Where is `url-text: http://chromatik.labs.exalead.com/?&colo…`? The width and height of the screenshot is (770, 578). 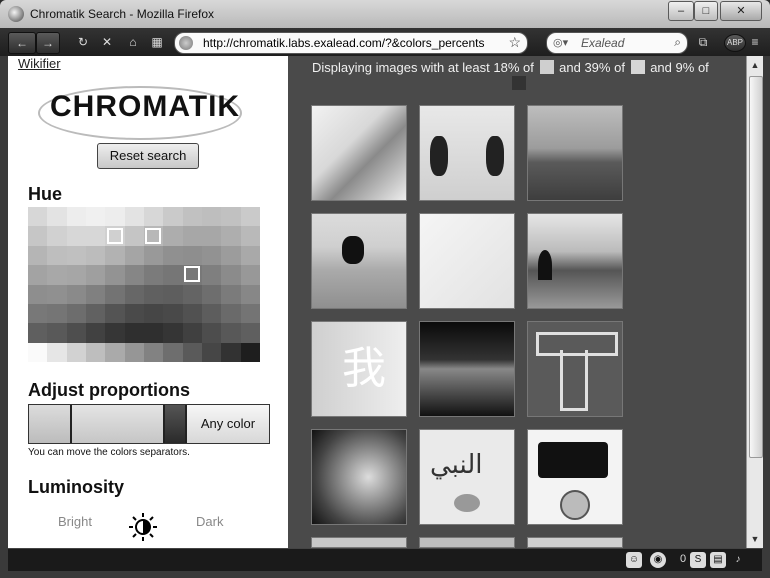 url-text: http://chromatik.labs.exalead.com/?&colo… is located at coordinates (353, 43).